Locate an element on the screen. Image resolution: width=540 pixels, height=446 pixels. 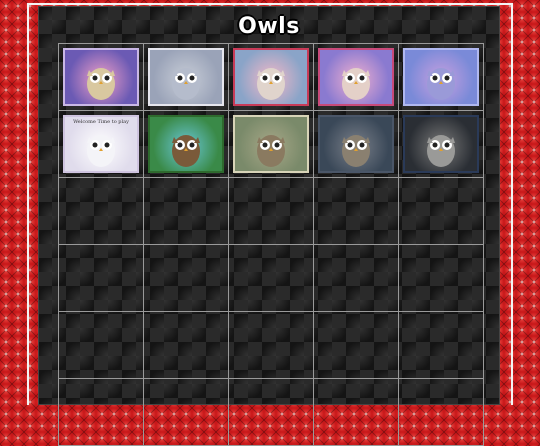
thumbnail-caption: Welcome Time to play is located at coordinates (101, 122).